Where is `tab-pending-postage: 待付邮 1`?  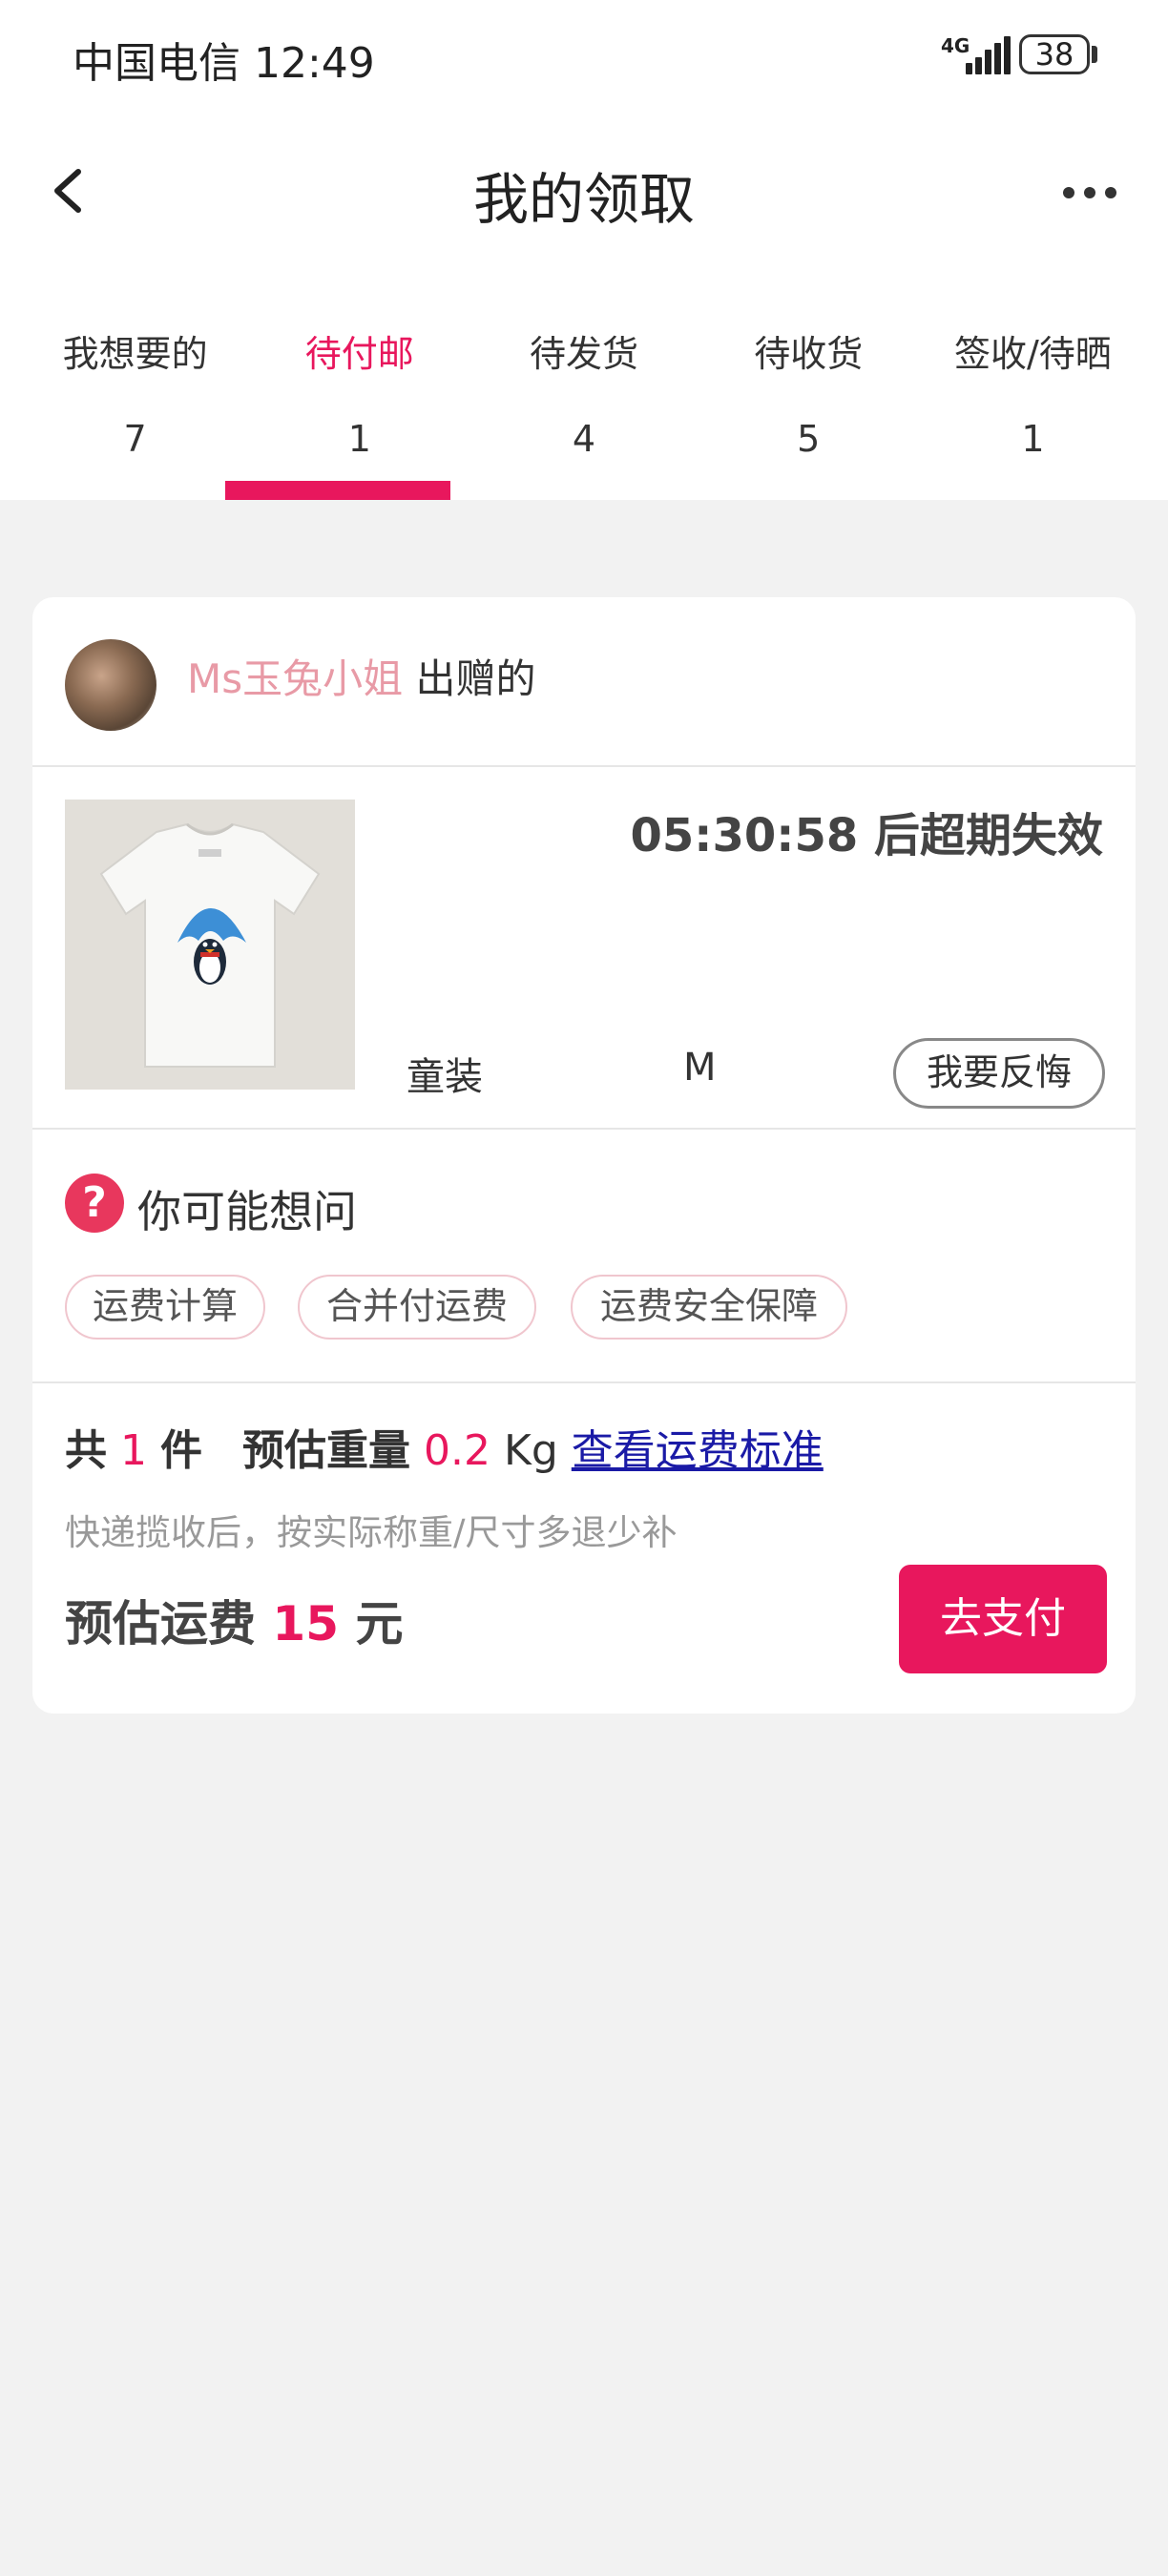 tab-pending-postage: 待付邮 1 is located at coordinates (359, 402).